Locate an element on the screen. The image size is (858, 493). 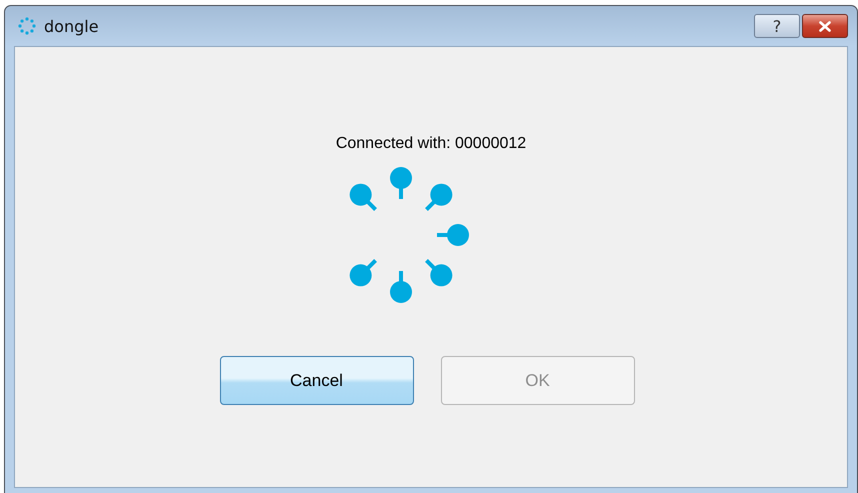
close-icon is located at coordinates (825, 26).